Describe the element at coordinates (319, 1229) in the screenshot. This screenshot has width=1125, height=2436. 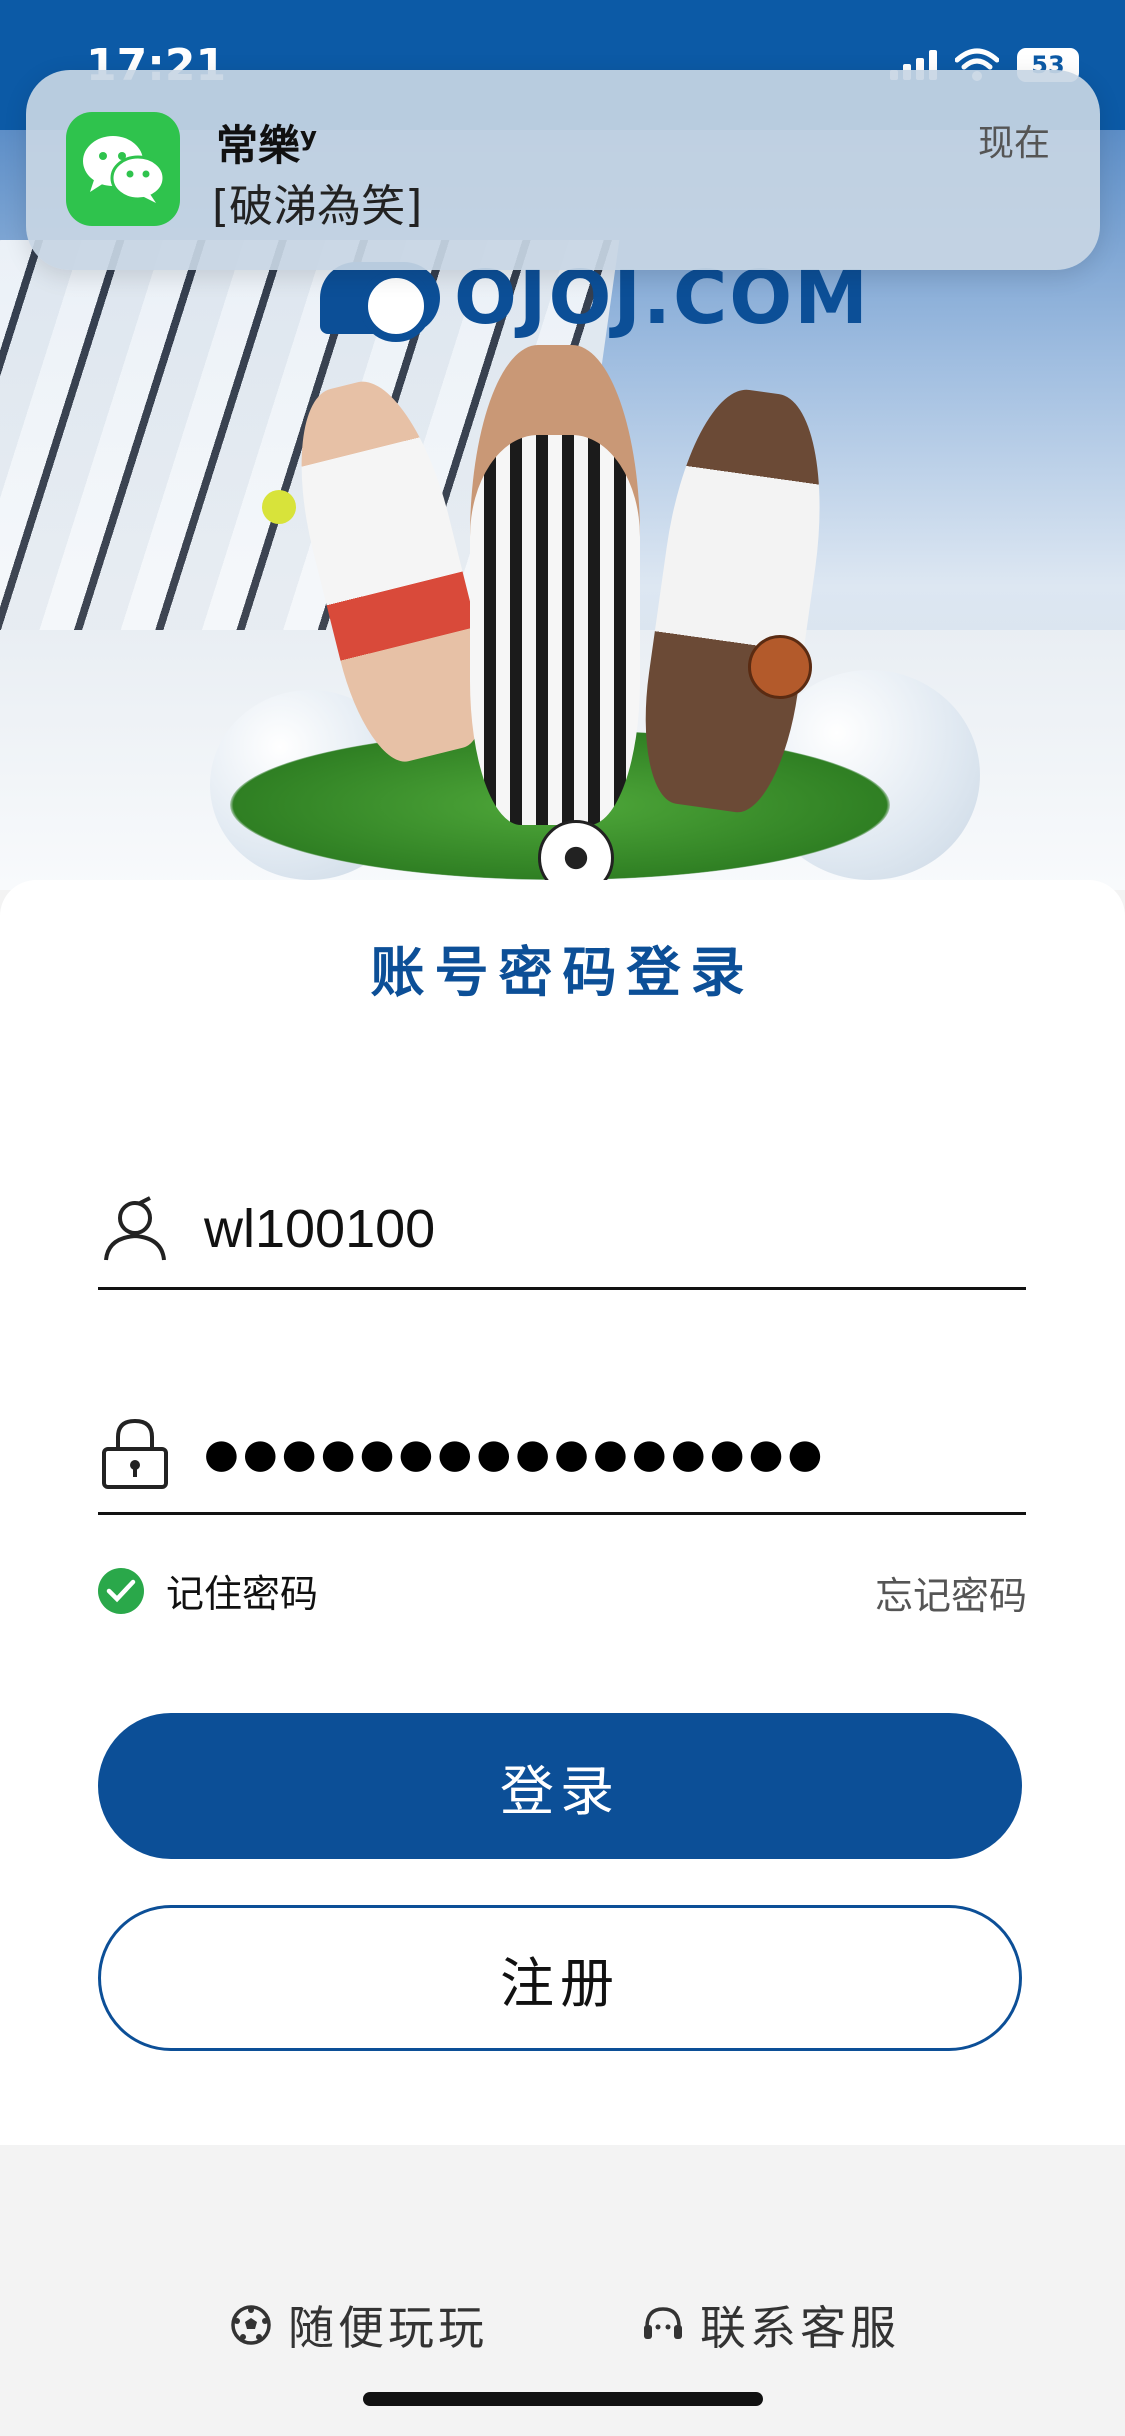
I see `username-input: wl100100` at that location.